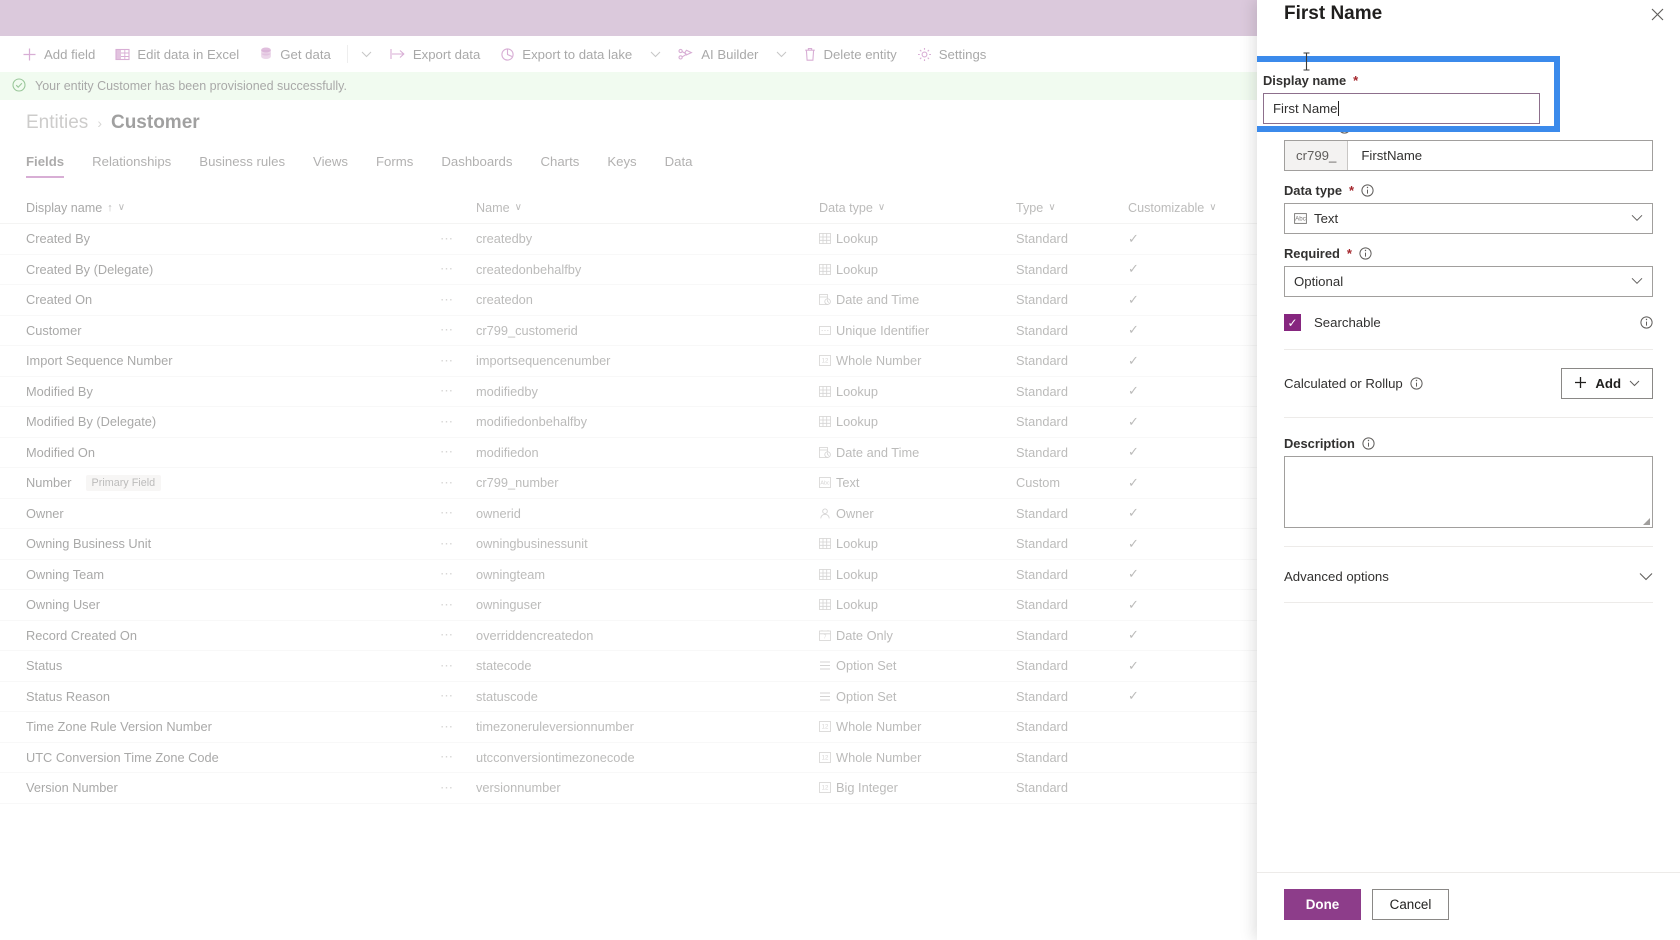 The image size is (1680, 940). What do you see at coordinates (1072, 208) in the screenshot?
I see `column-header-type: Type ∨` at bounding box center [1072, 208].